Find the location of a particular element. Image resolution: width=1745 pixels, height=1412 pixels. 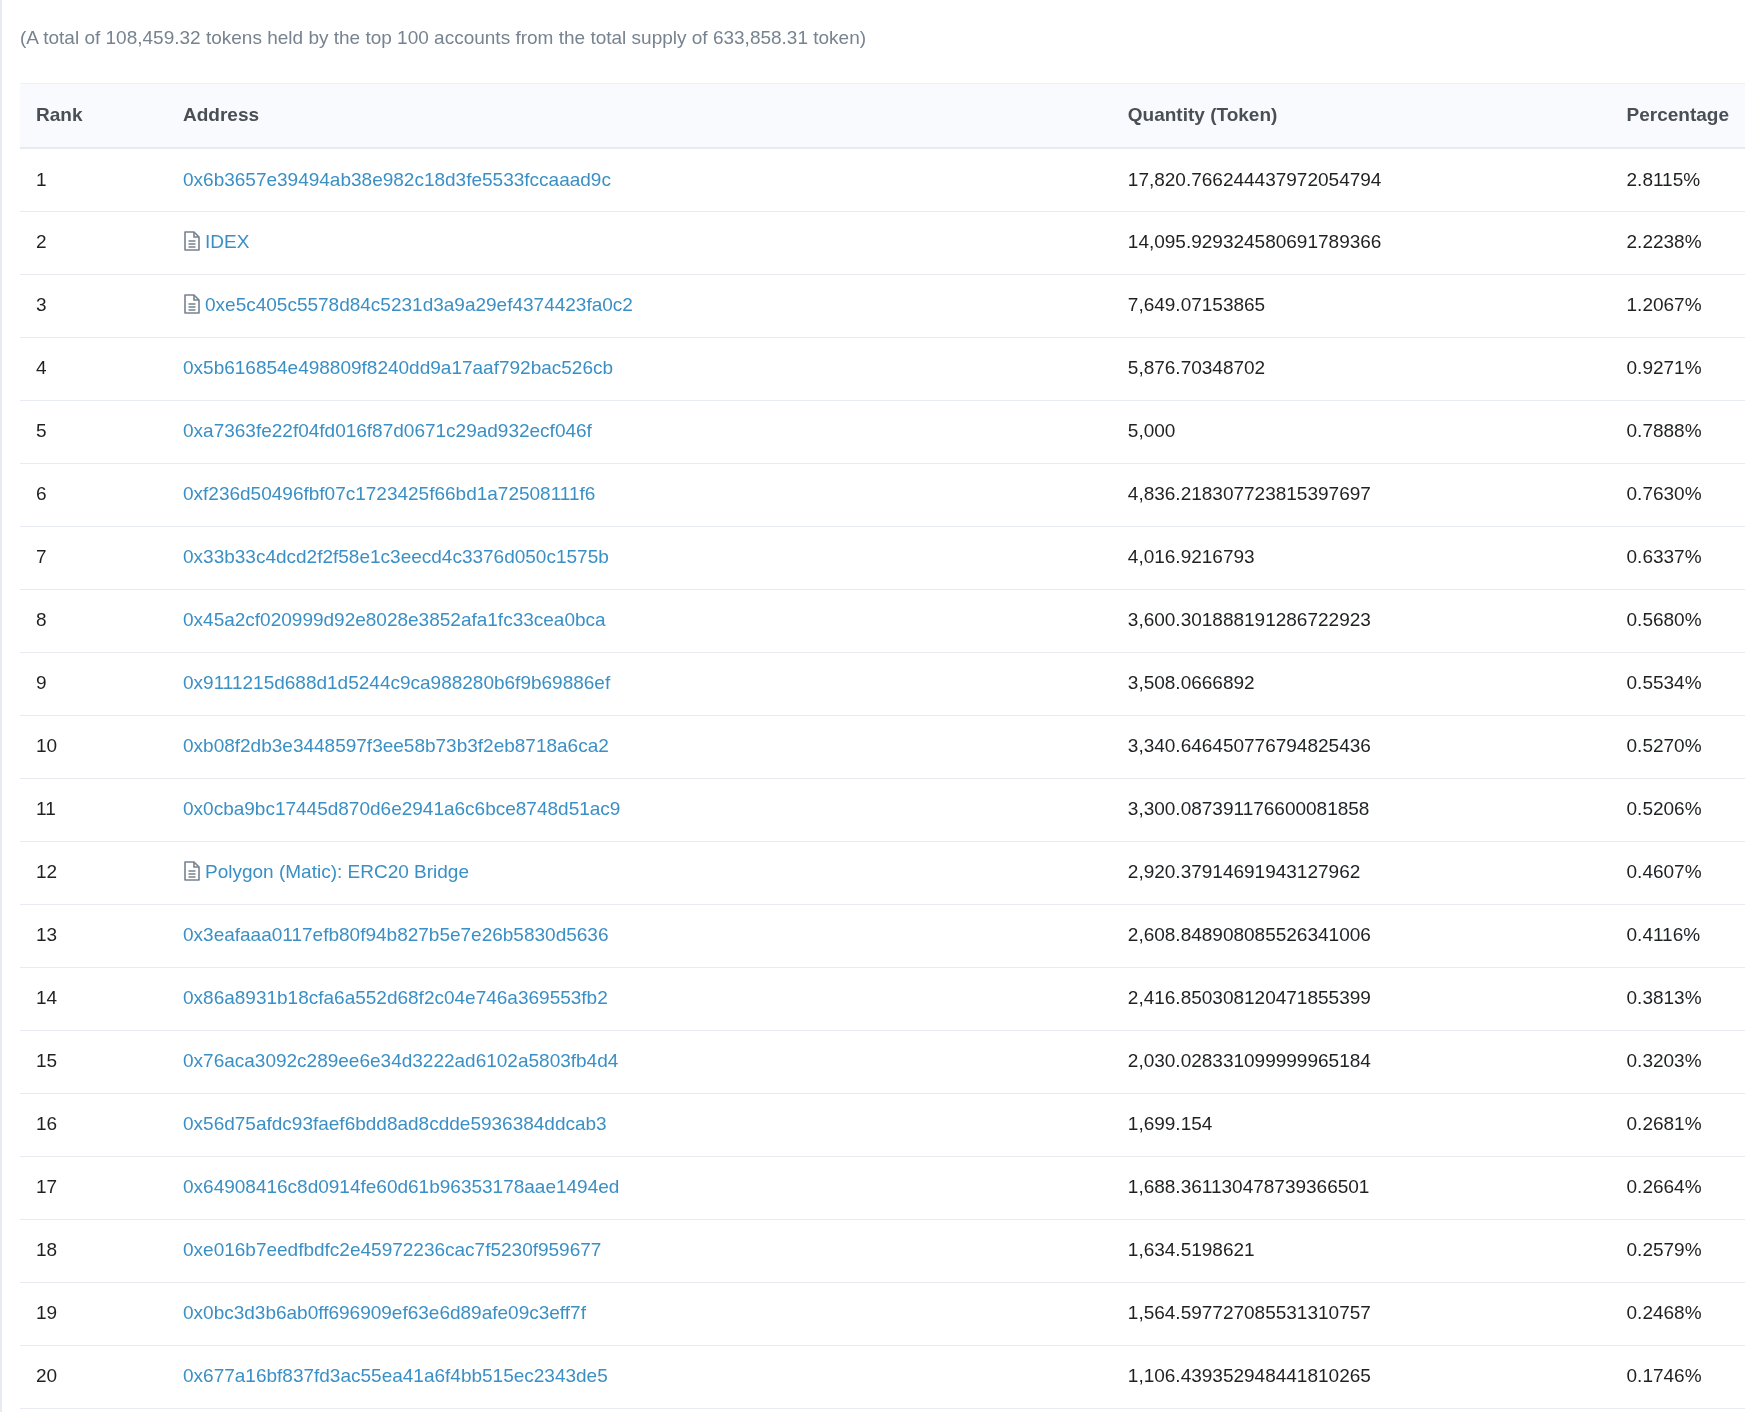

address-link: 0x76aca3092c289ee6e34d3222ad6102a5803fb4d4 is located at coordinates (401, 1061).